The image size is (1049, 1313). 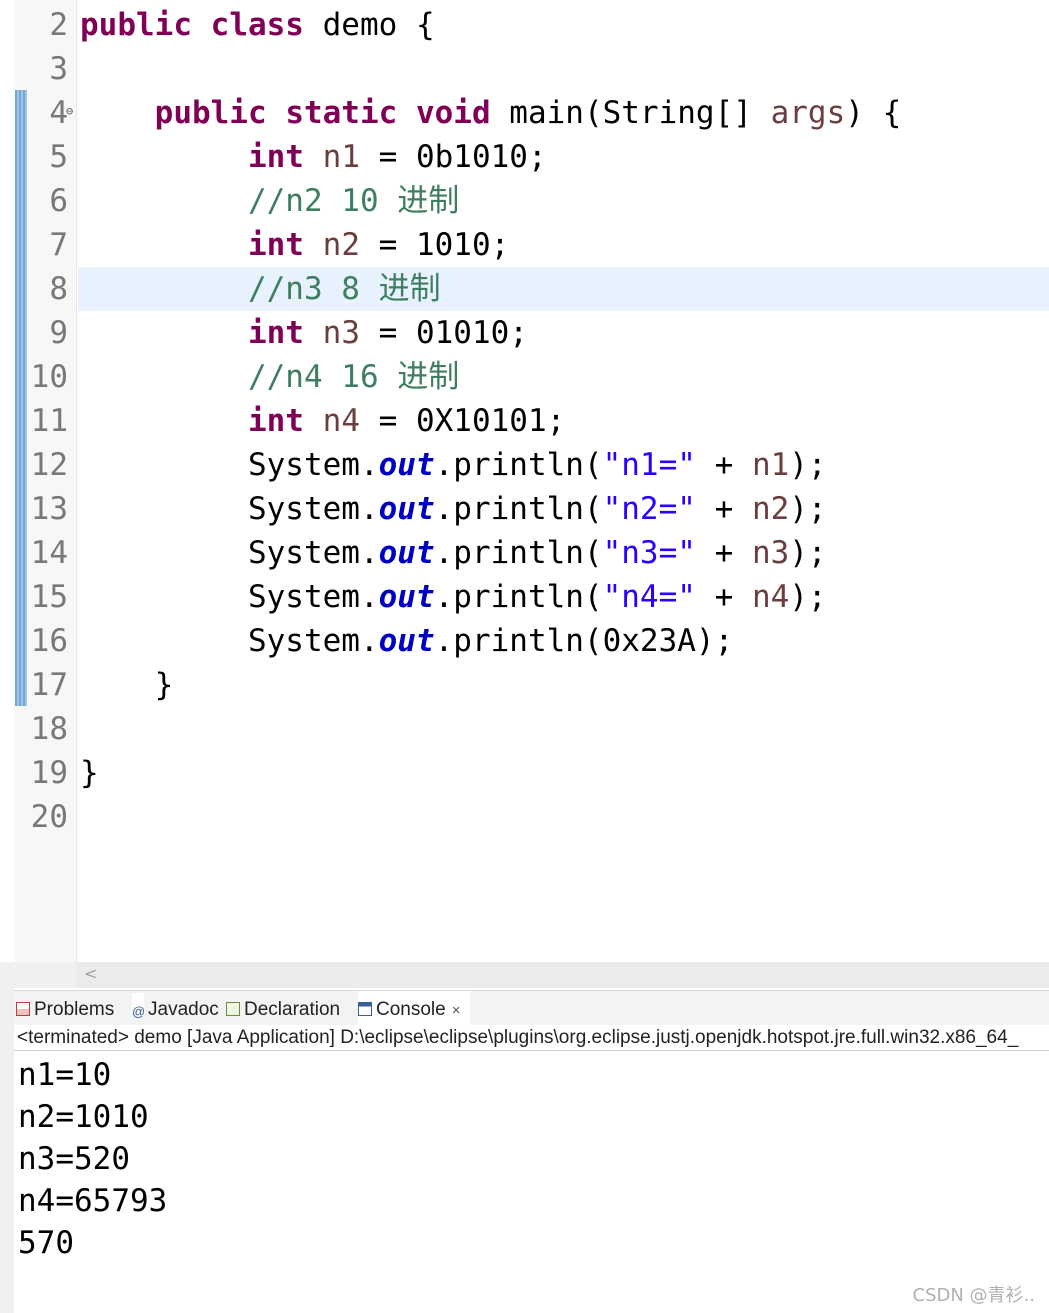 I want to click on code-text: //n4 16 进制, so click(x=269, y=377).